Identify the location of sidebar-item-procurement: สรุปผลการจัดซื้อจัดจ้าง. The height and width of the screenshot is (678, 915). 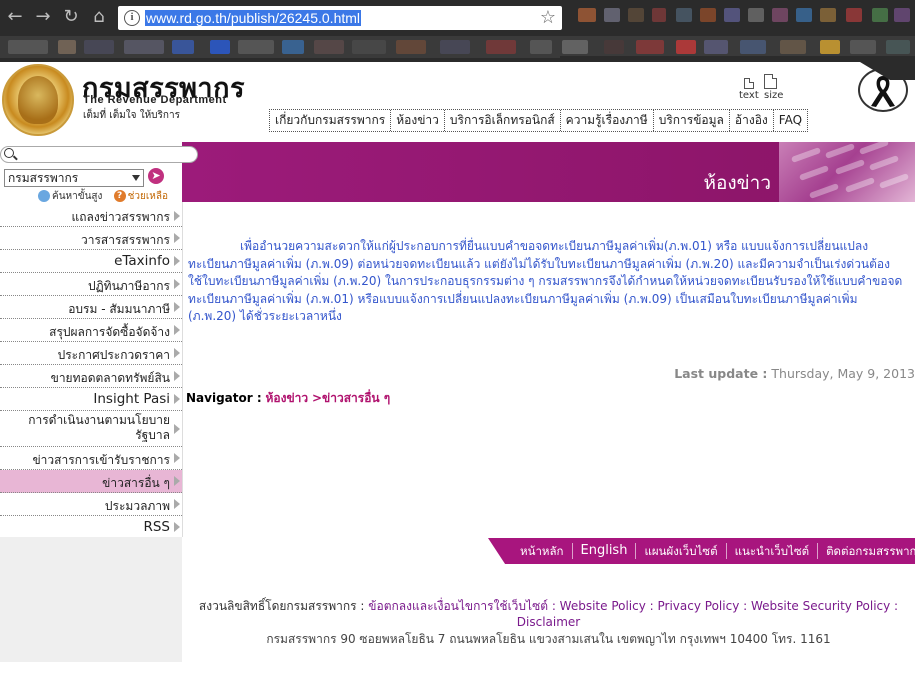
(91, 330).